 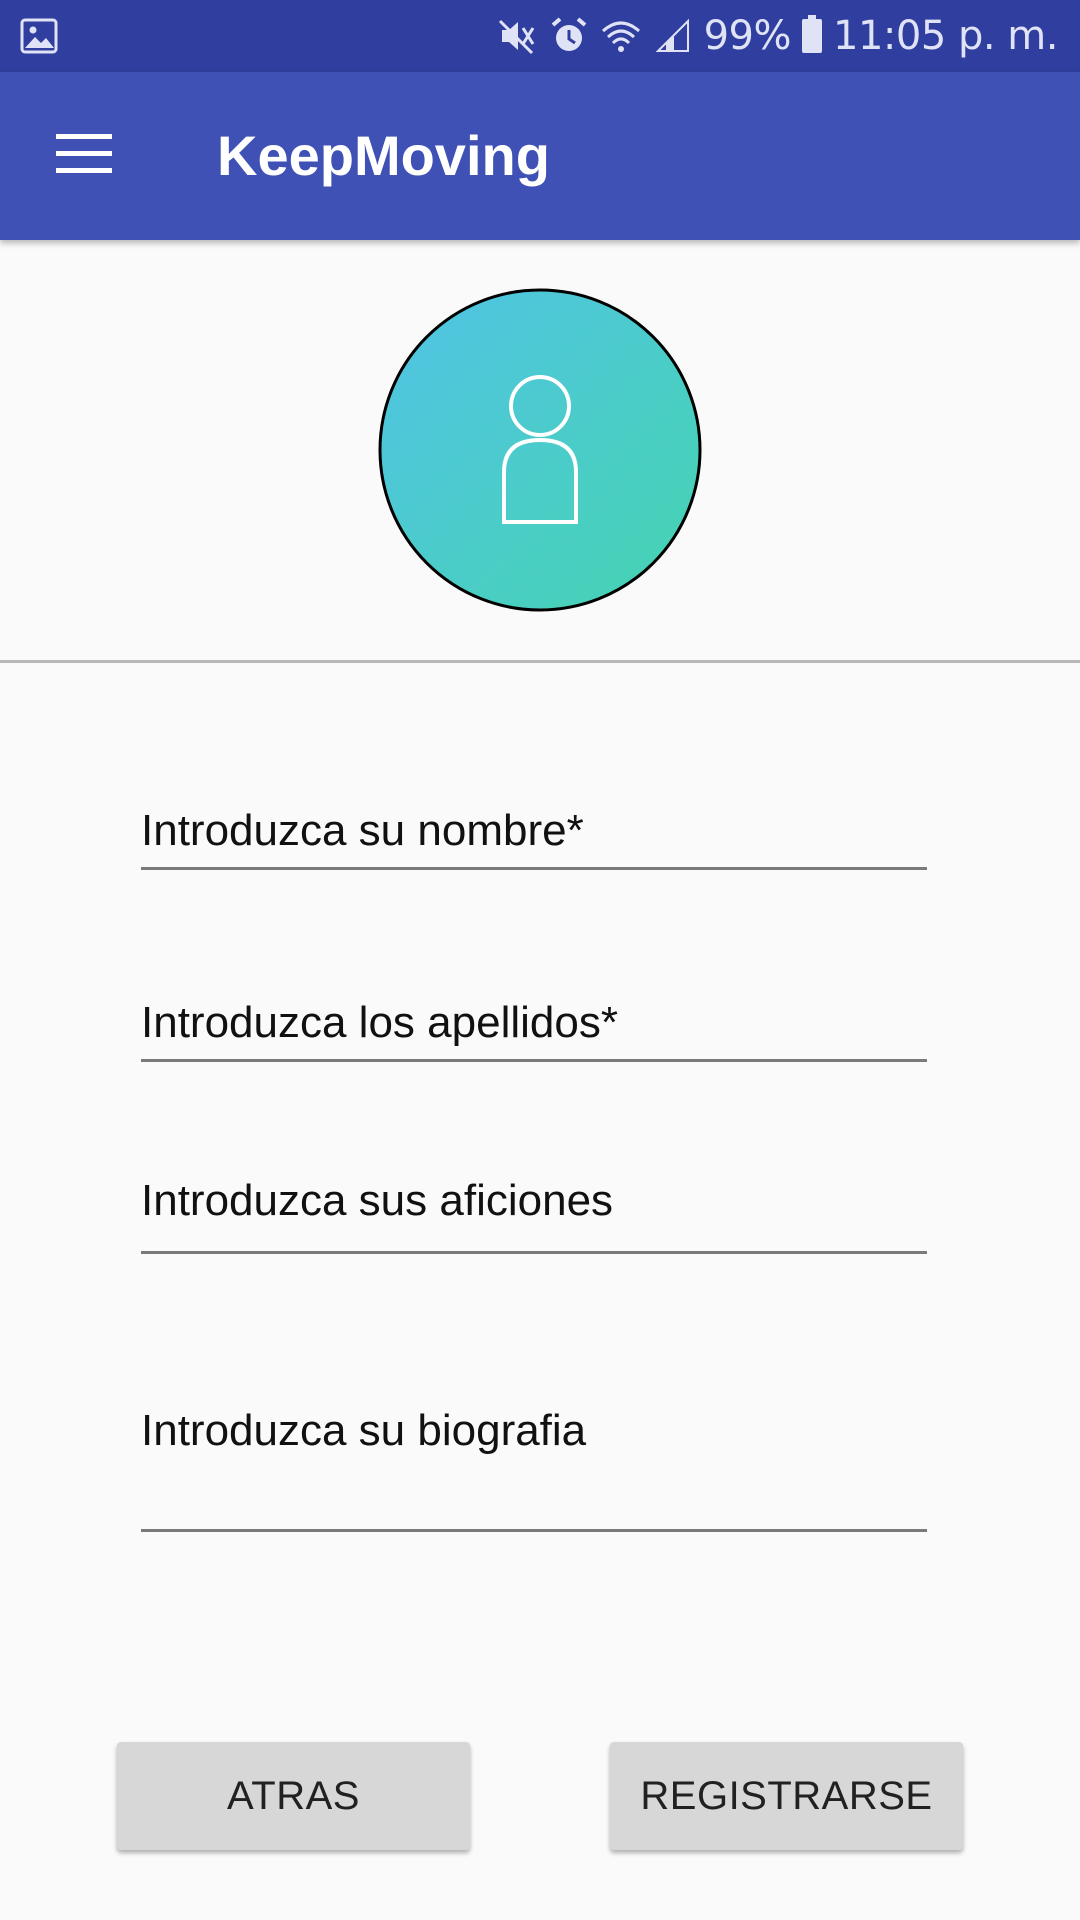 I want to click on status-bar: 99% 11:05 p. m., so click(x=540, y=36).